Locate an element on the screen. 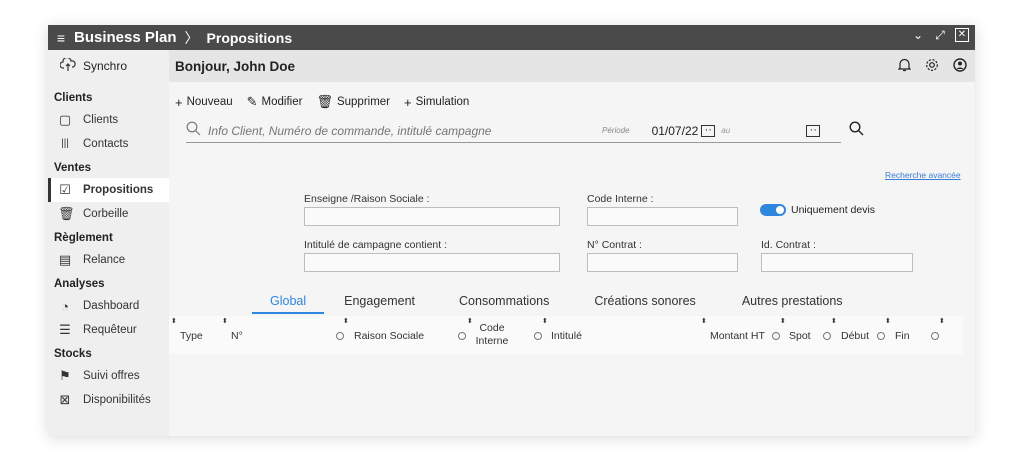 The width and height of the screenshot is (1024, 462). search-input is located at coordinates (398, 130).